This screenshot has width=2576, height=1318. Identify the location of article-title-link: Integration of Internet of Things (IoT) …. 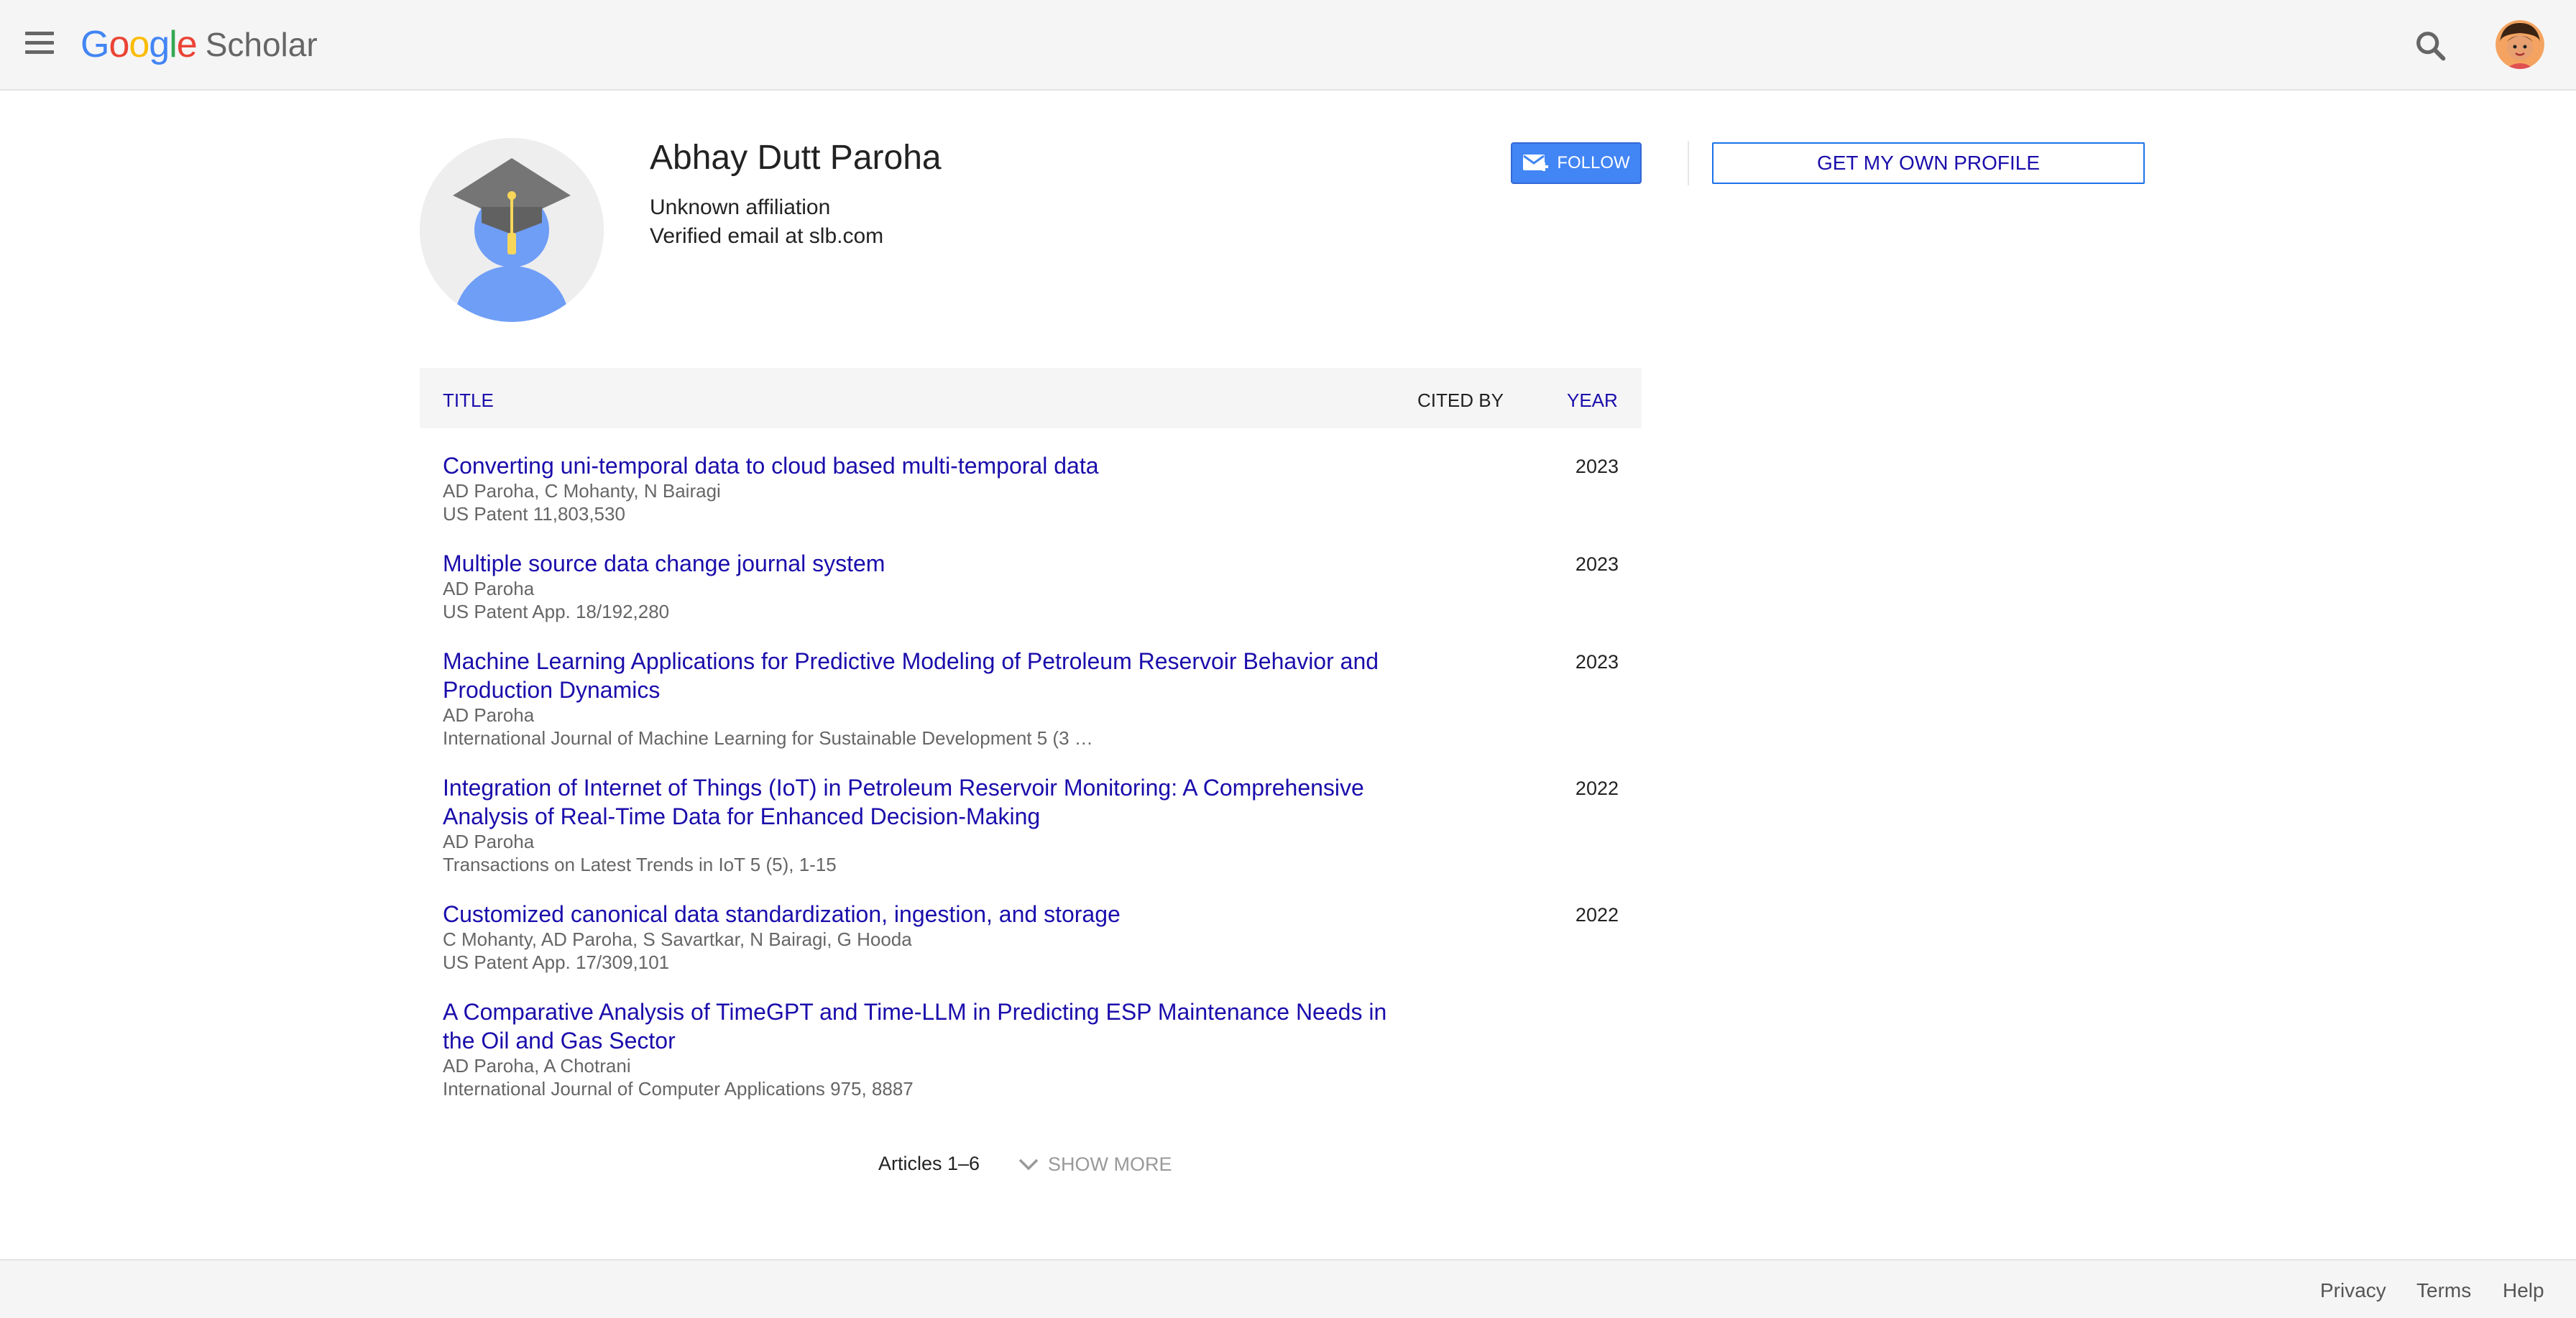
(917, 802).